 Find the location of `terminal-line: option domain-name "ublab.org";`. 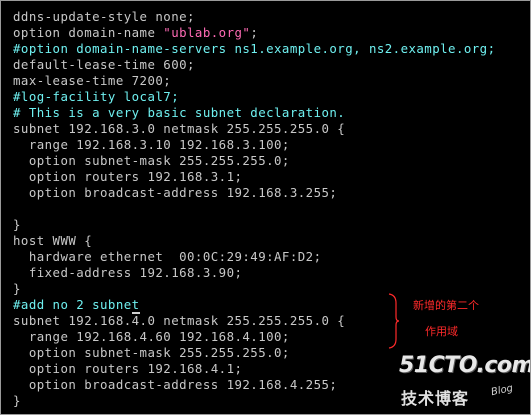

terminal-line: option domain-name "ublab.org"; is located at coordinates (135, 33).